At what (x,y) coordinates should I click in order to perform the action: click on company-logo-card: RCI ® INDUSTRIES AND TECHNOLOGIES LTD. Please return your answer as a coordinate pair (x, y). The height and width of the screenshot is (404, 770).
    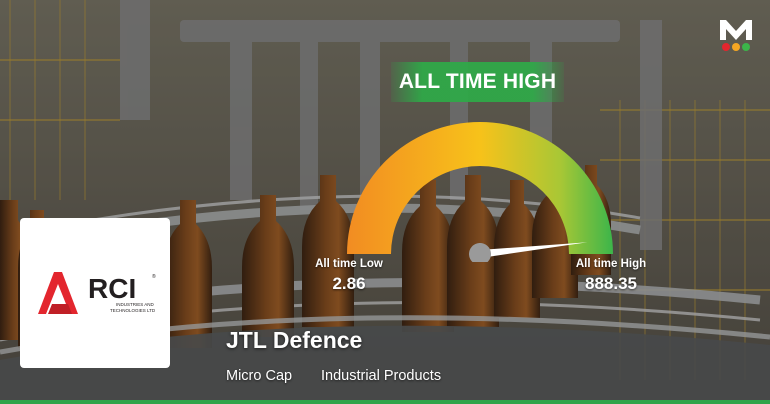
    Looking at the image, I should click on (95, 293).